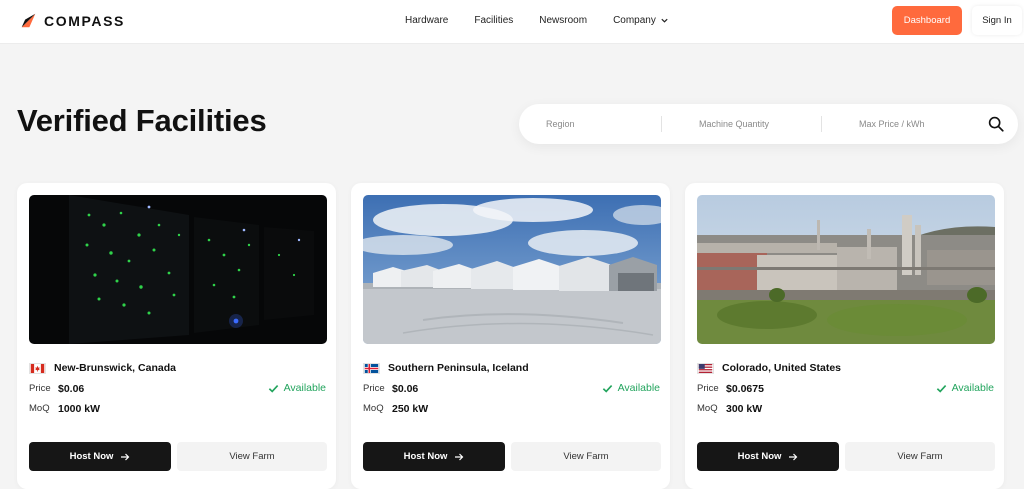 The height and width of the screenshot is (489, 1024). What do you see at coordinates (664, 20) in the screenshot?
I see `chevron-down-icon` at bounding box center [664, 20].